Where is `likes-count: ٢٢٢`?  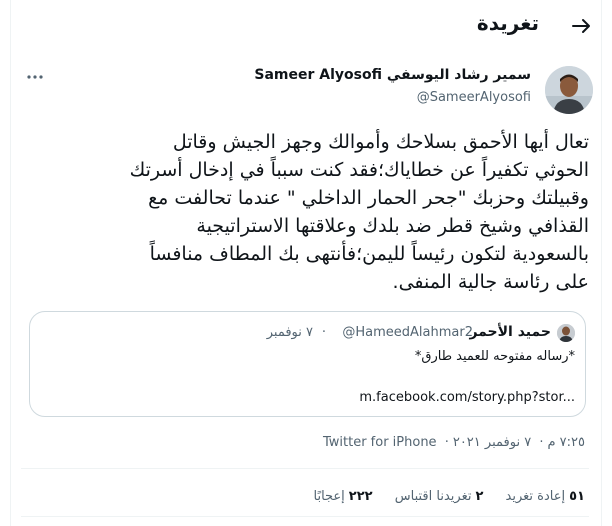
likes-count: ٢٢٢ is located at coordinates (360, 496).